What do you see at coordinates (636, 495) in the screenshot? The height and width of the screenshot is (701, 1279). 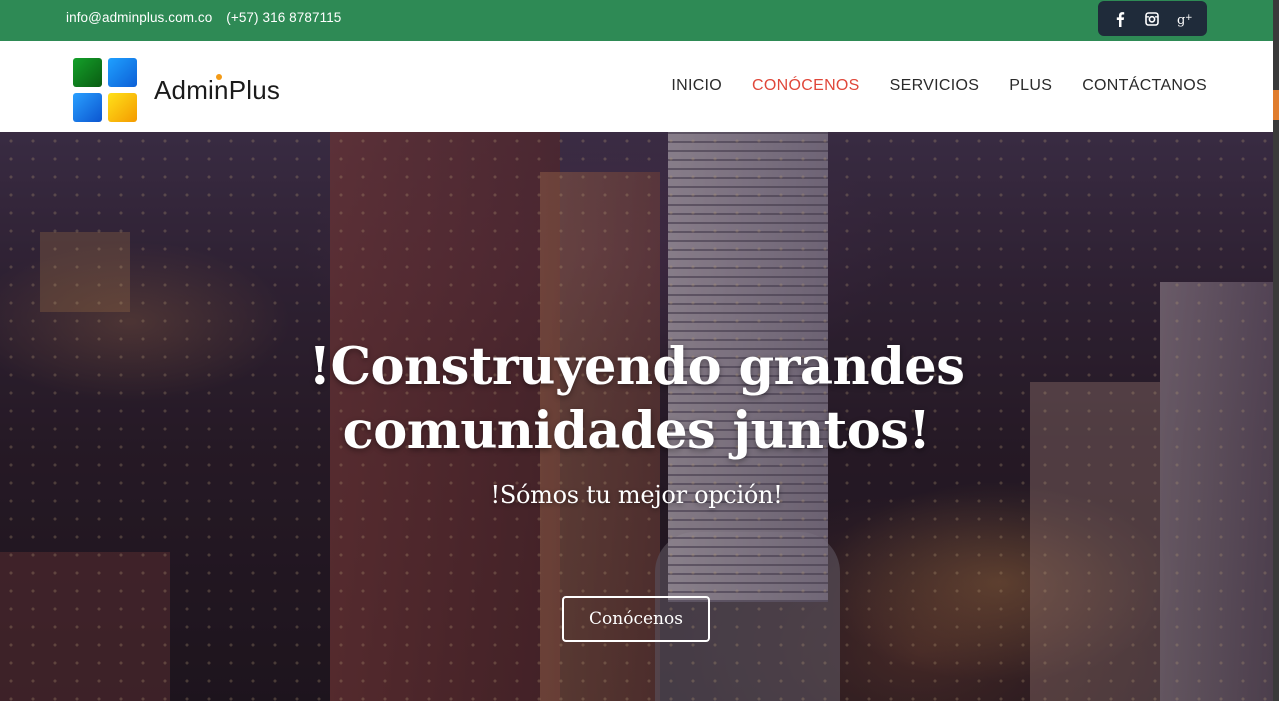 I see `hero-subtitle: !Sómos tu mejor opción!` at bounding box center [636, 495].